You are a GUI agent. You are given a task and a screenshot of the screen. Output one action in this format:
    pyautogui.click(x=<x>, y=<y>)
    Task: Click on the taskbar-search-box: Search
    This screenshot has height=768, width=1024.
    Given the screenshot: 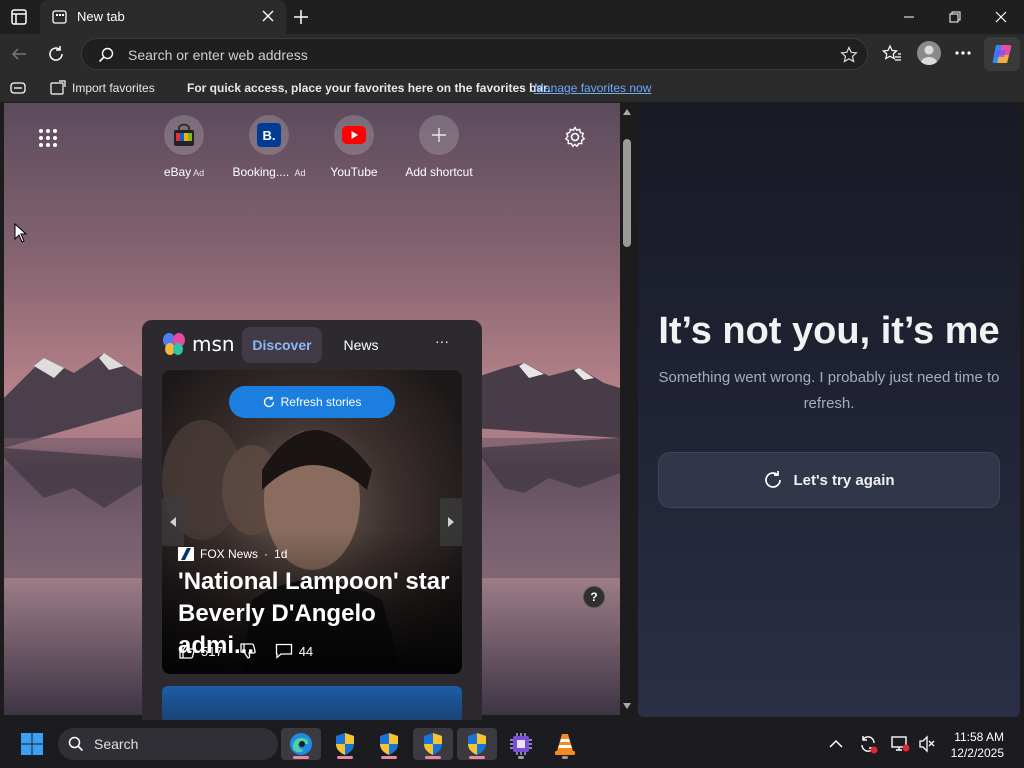 What is the action you would take?
    pyautogui.click(x=168, y=744)
    